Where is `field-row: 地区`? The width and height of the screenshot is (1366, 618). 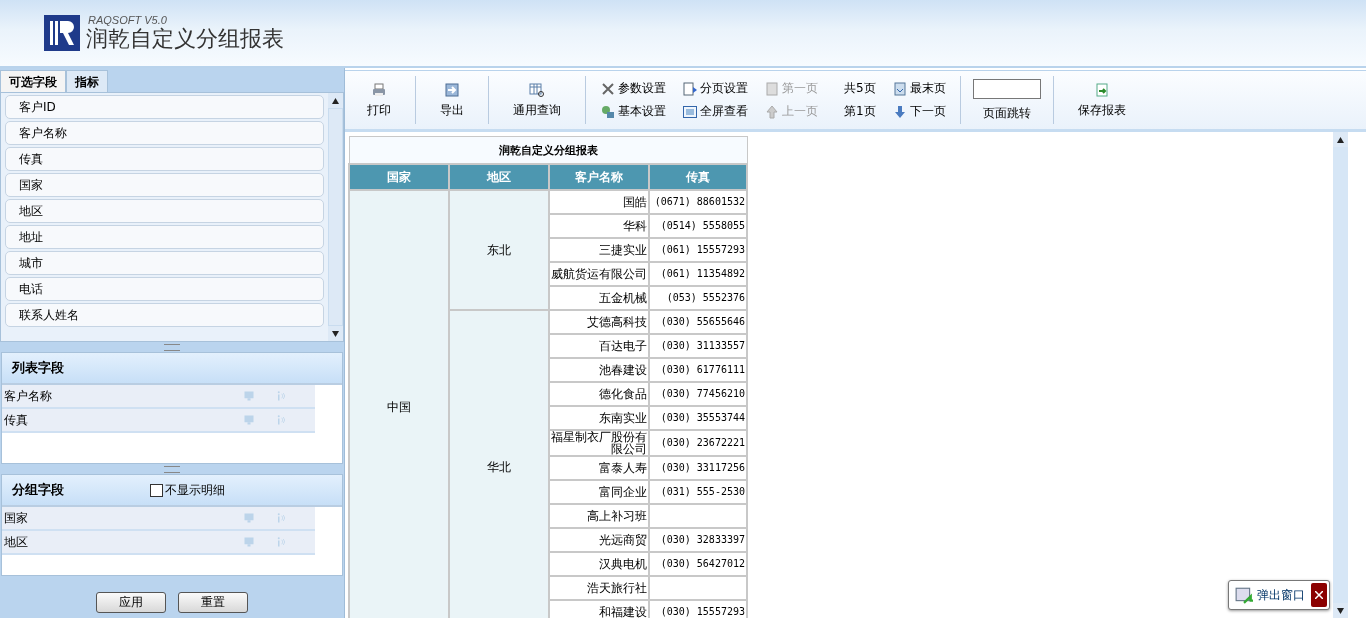
field-row: 地区 is located at coordinates (158, 543).